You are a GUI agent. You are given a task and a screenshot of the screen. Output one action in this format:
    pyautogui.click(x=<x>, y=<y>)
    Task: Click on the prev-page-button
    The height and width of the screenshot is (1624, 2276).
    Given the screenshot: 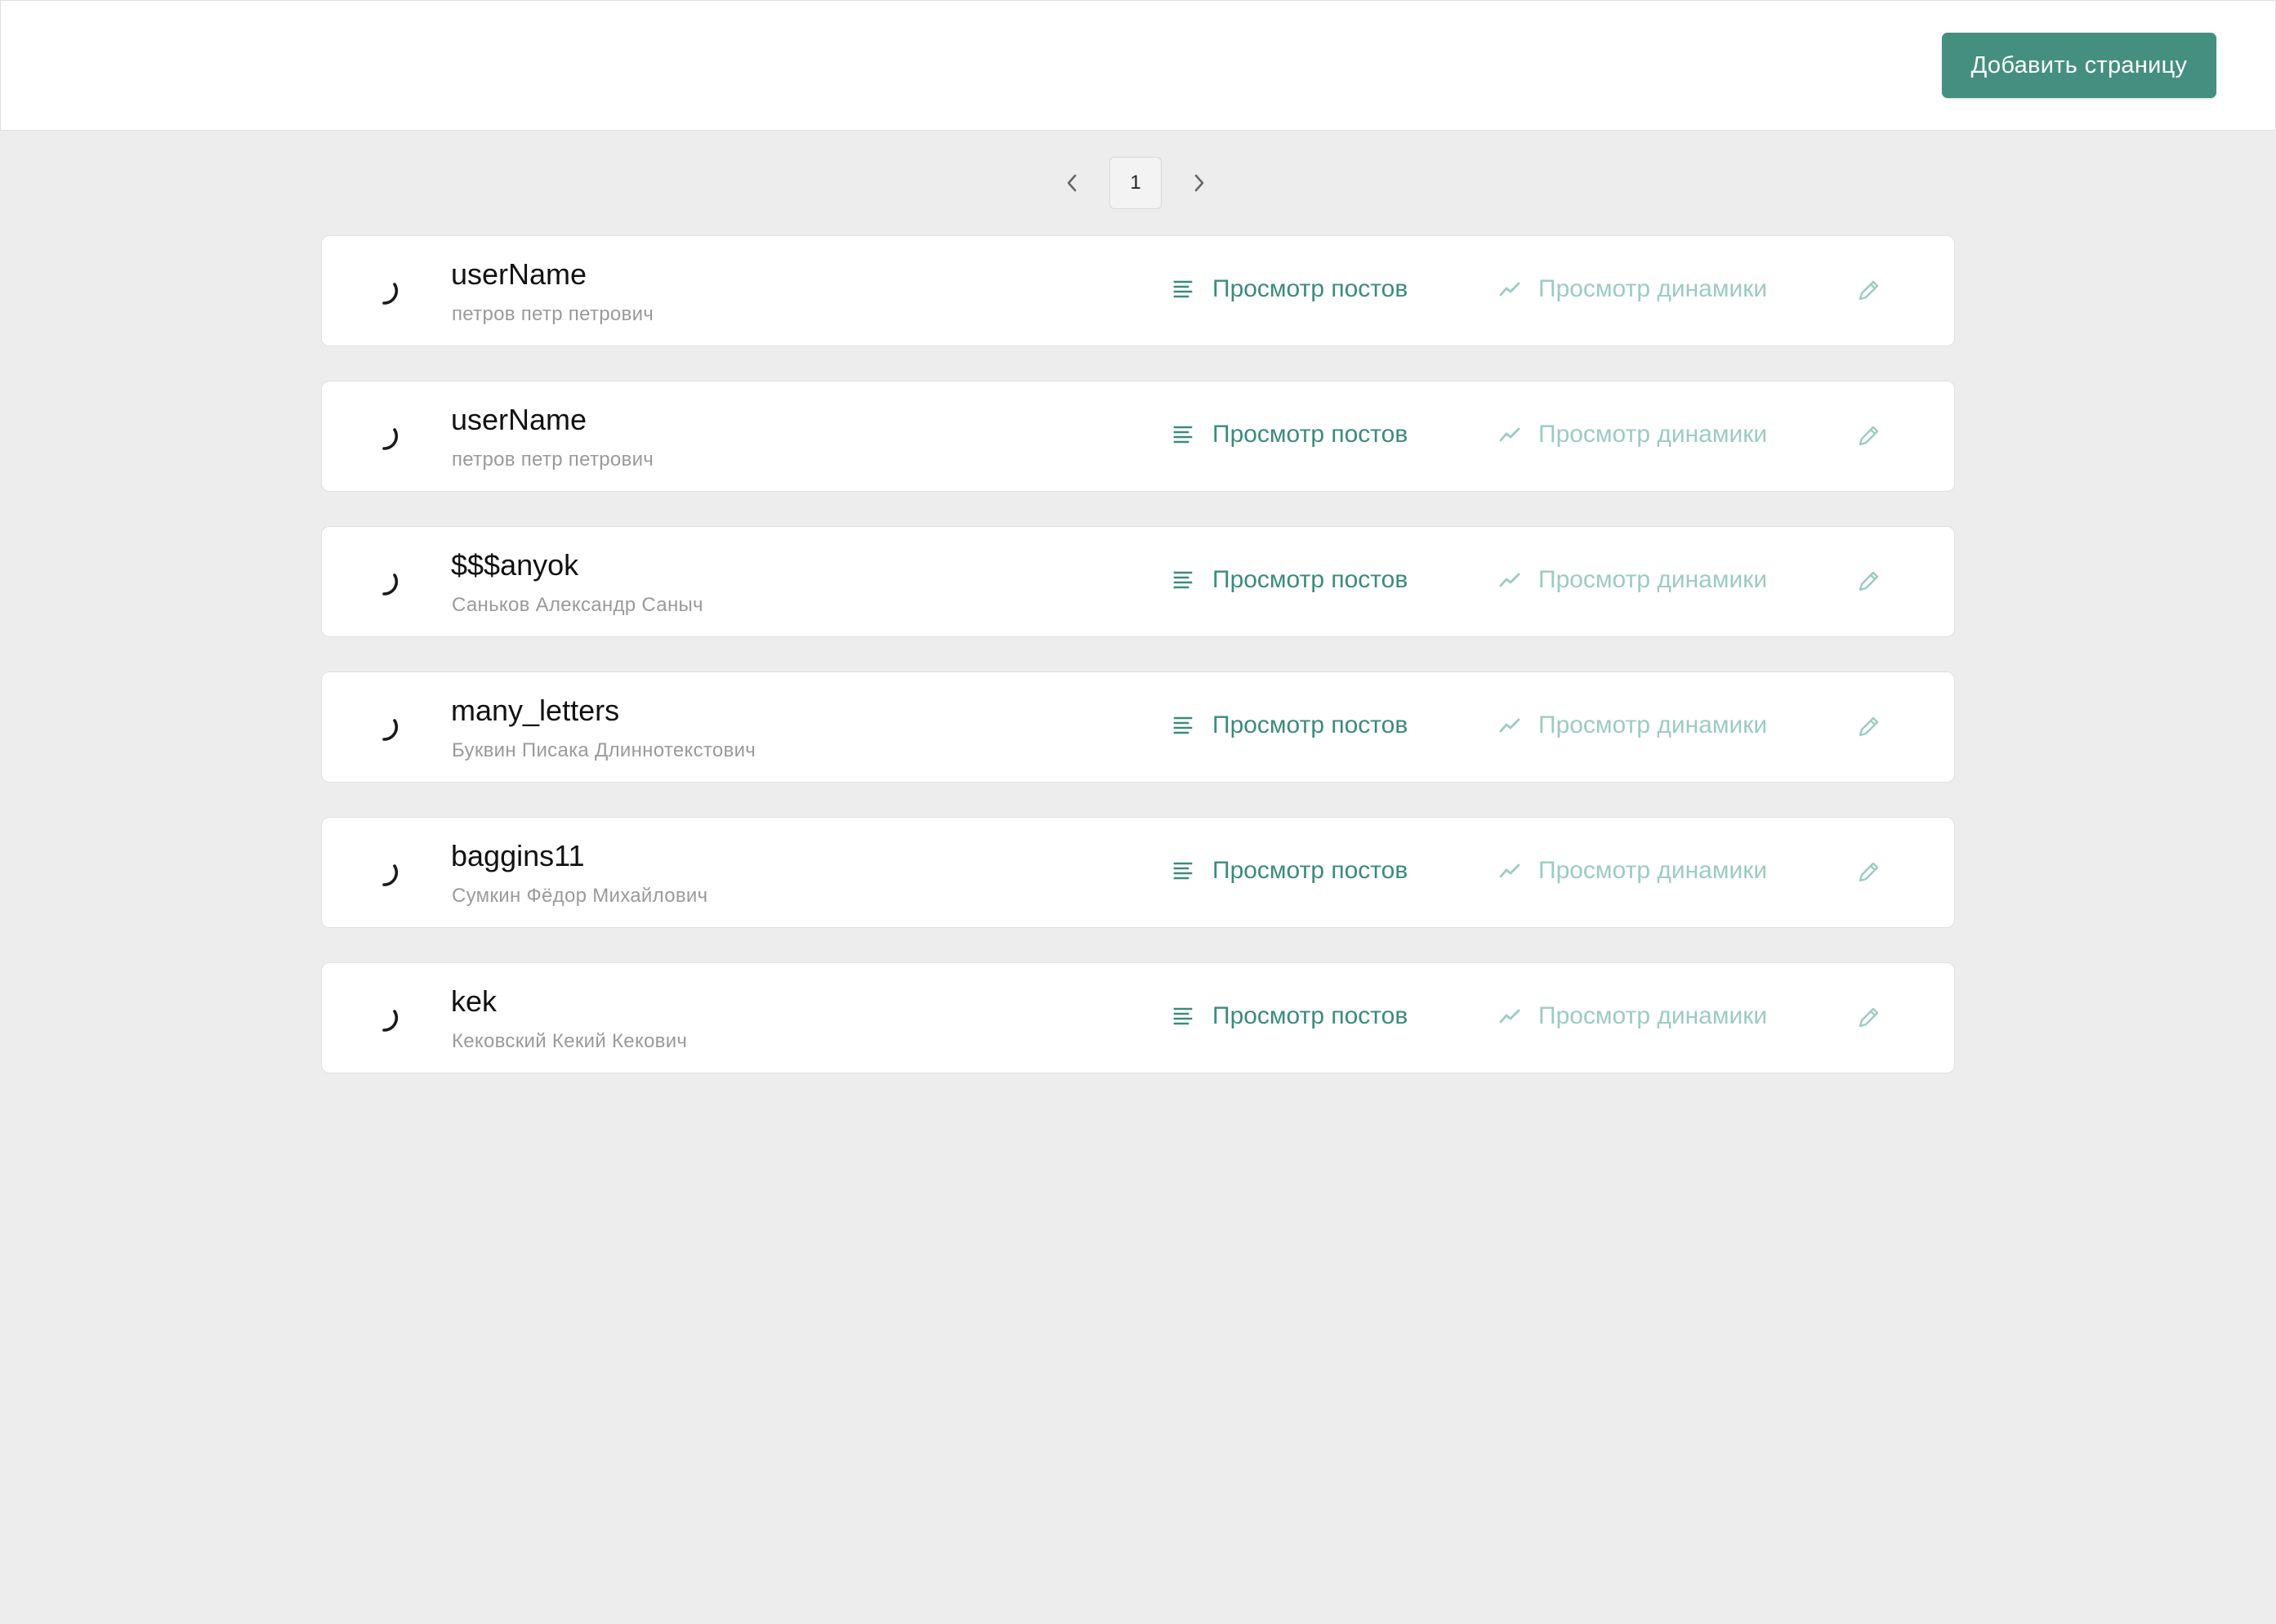 What is the action you would take?
    pyautogui.click(x=1072, y=183)
    